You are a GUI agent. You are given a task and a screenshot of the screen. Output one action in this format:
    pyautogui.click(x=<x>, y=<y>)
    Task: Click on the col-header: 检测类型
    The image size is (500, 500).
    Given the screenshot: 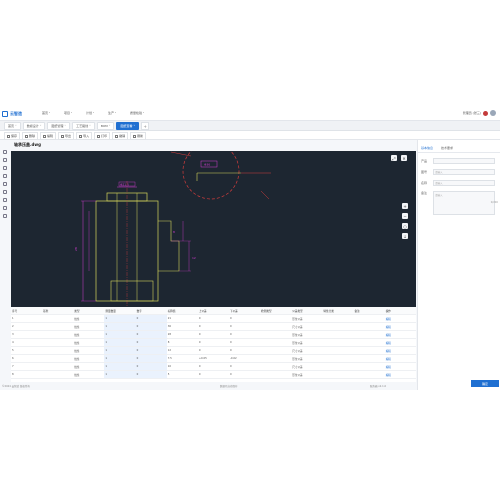 What is the action you would take?
    pyautogui.click(x=276, y=311)
    